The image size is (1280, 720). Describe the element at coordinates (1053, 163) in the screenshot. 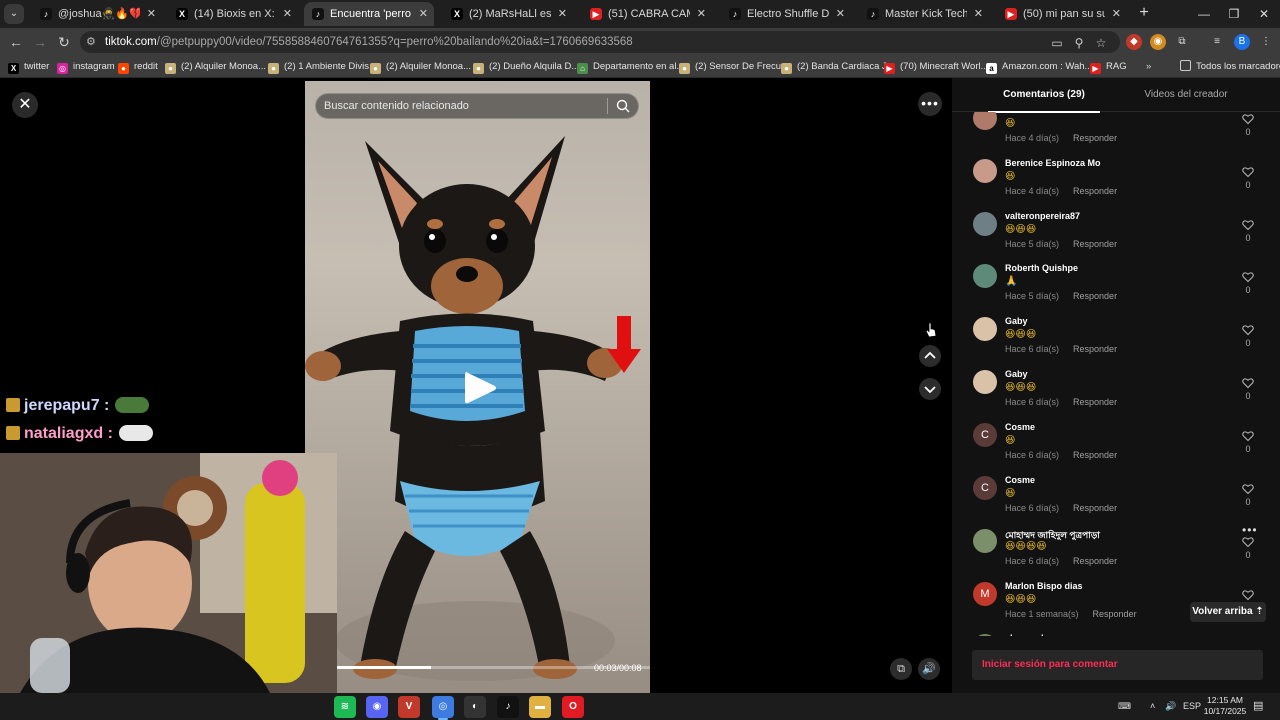

I see `comment-username: Berenice Espinoza Mo` at that location.